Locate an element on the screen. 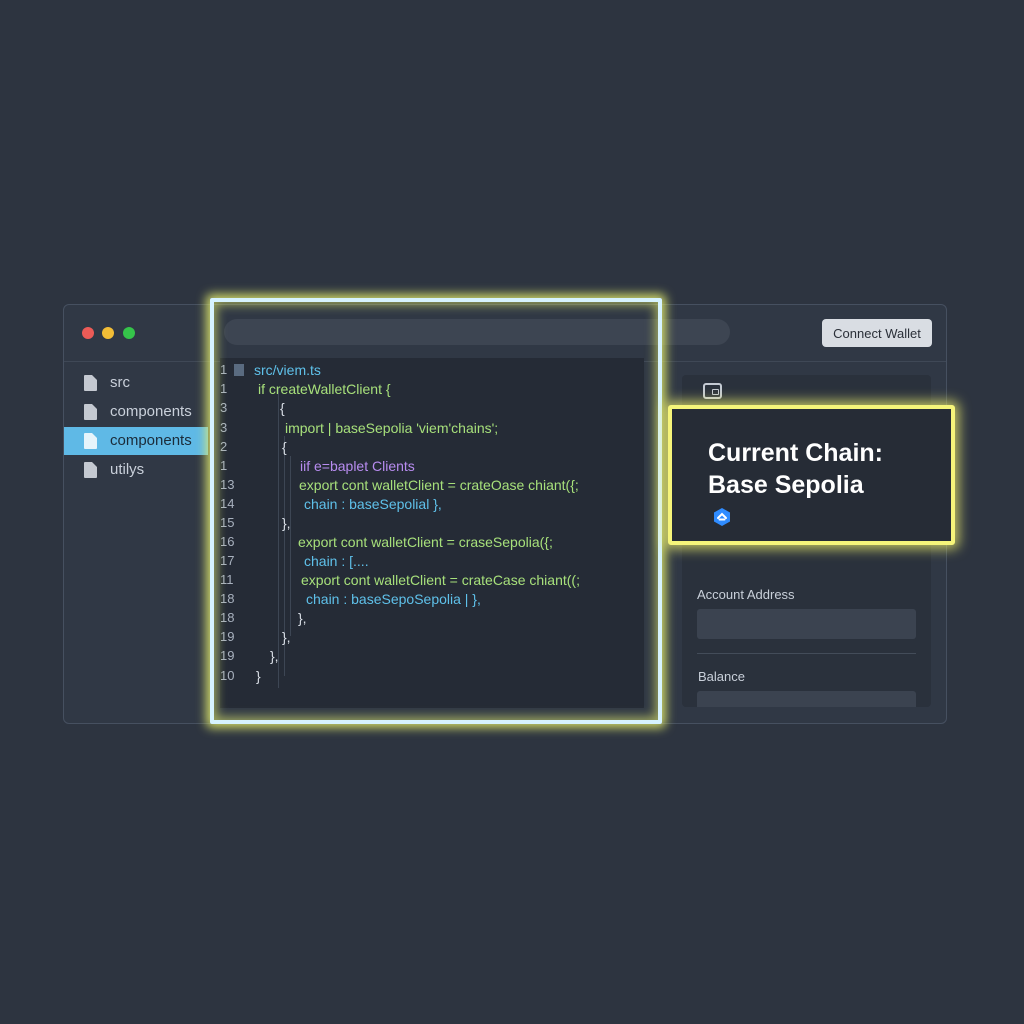  base-chain-icon is located at coordinates (722, 517).